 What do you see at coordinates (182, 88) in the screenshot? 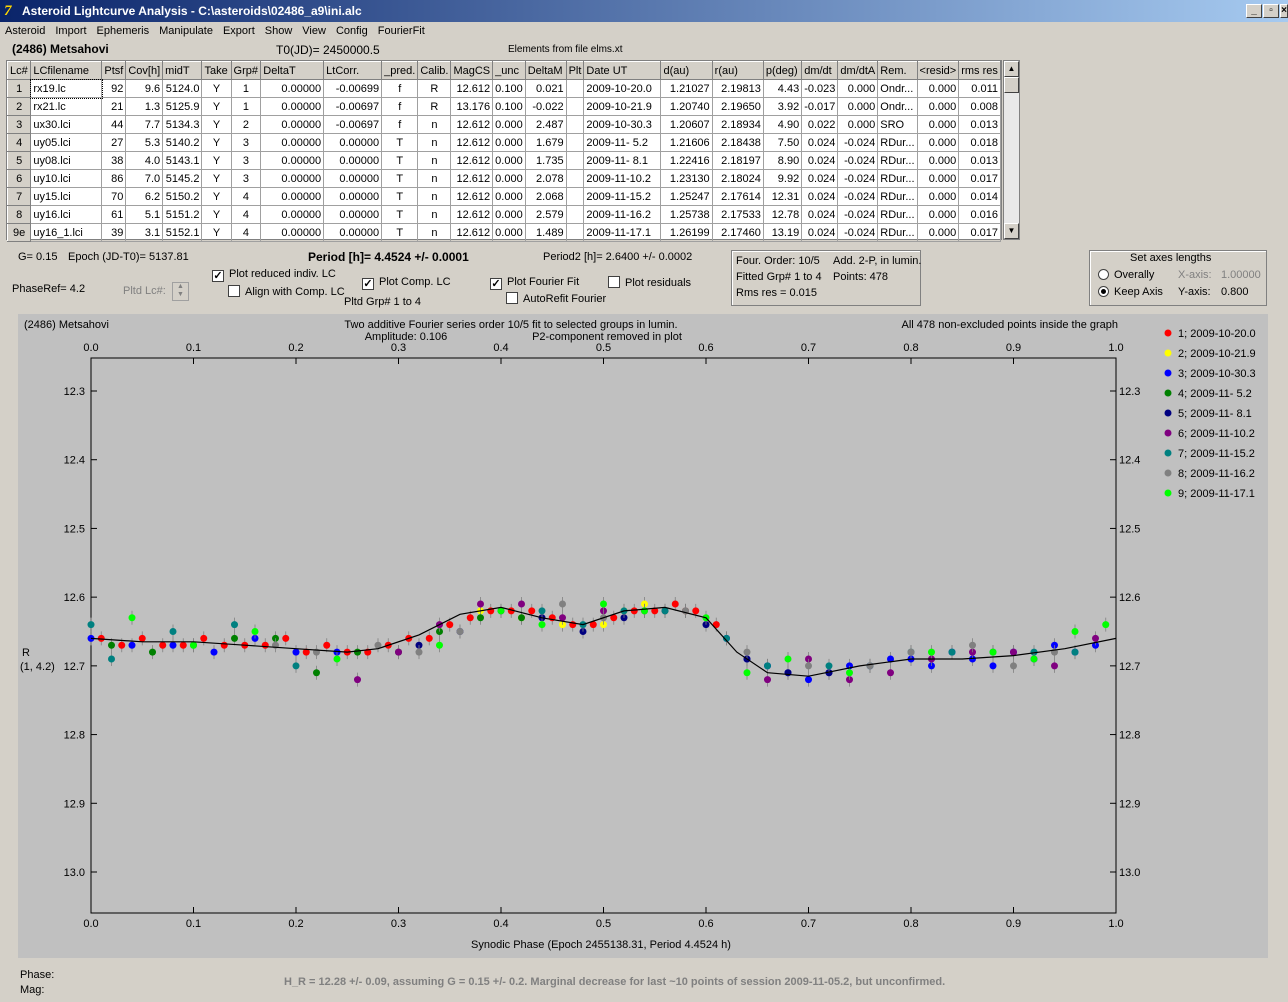
I see `table-cell: 5124.0` at bounding box center [182, 88].